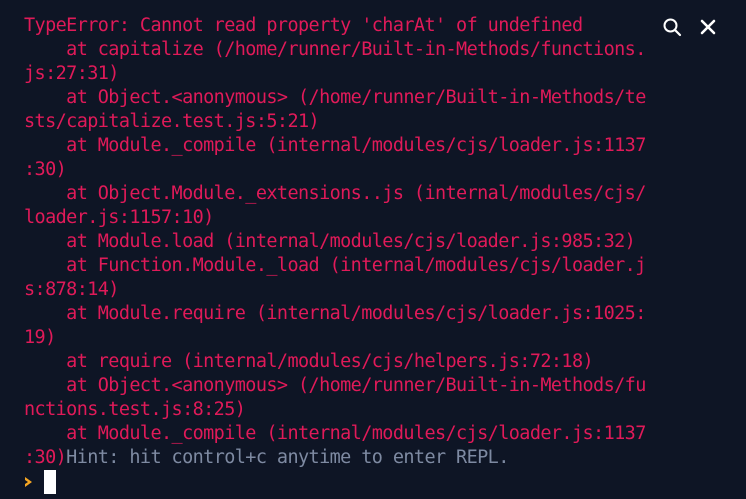 This screenshot has width=746, height=499. I want to click on search-button, so click(672, 27).